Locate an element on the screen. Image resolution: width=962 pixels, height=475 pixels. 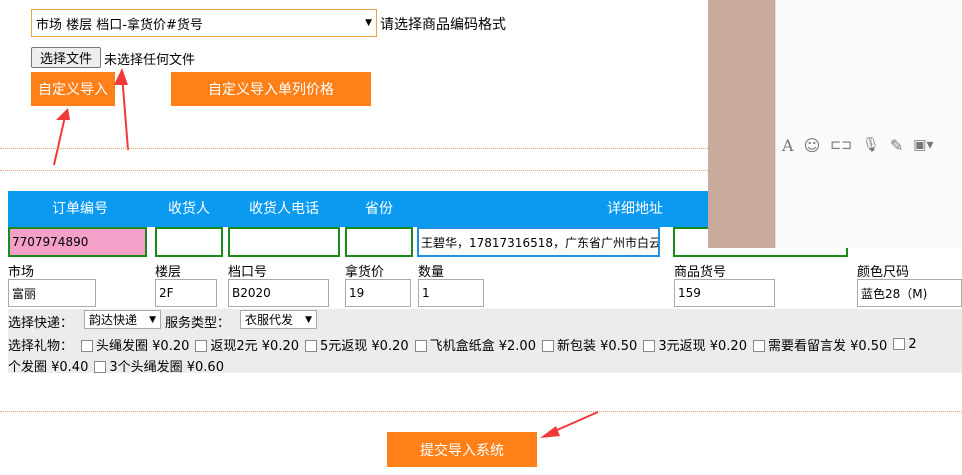
service-select: 衣服代发 ▼ is located at coordinates (278, 319).